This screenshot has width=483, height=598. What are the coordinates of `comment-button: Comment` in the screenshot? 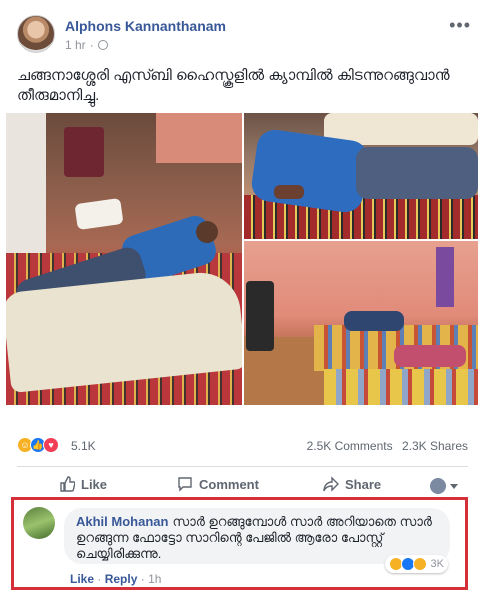 It's located at (218, 484).